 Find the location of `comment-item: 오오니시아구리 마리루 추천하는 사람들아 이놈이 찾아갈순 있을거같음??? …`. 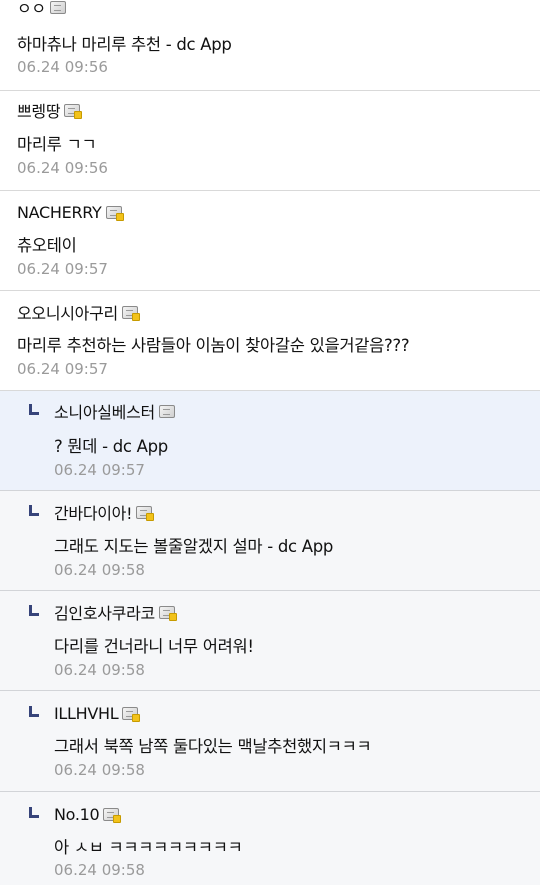

comment-item: 오오니시아구리 마리루 추천하는 사람들아 이놈이 찾아갈순 있을거같음??? … is located at coordinates (270, 341).